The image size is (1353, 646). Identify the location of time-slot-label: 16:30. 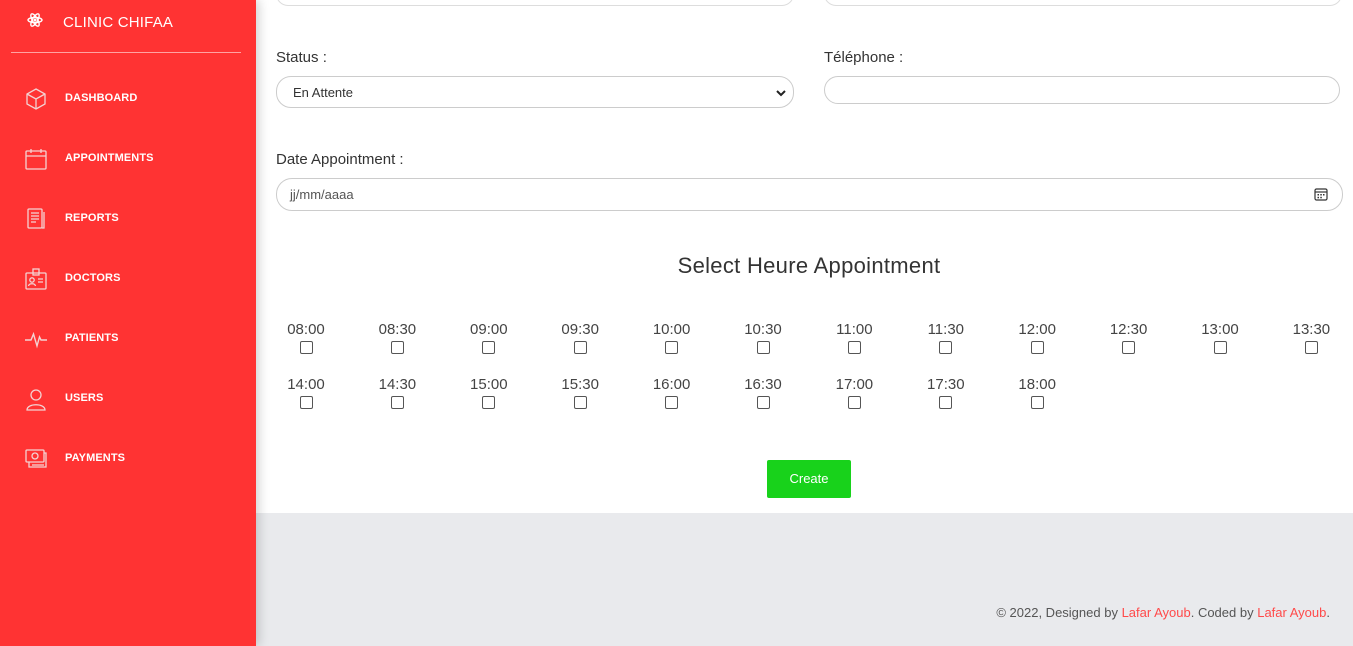
(763, 384).